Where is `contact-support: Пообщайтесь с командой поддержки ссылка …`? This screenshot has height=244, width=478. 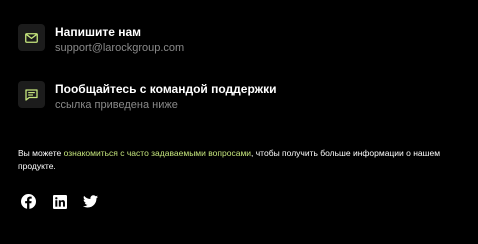 contact-support: Пообщайтесь с командой поддержки ссылка … is located at coordinates (147, 96).